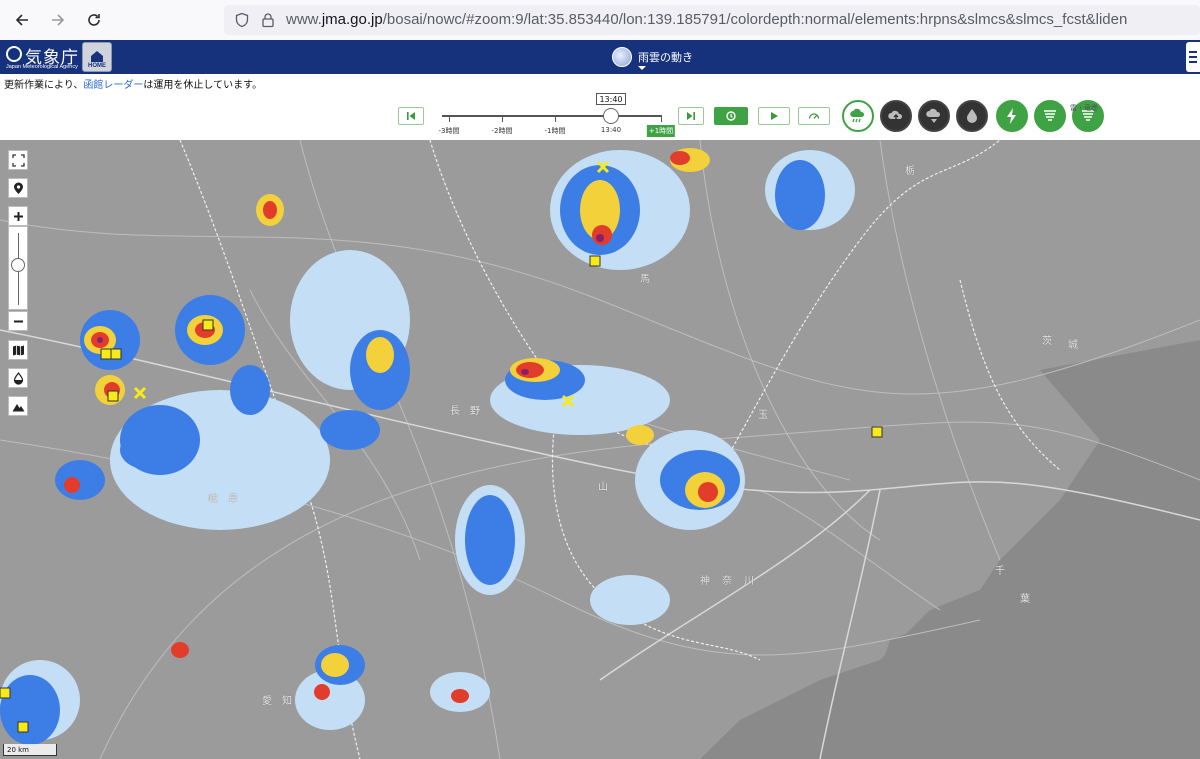  I want to click on color-depth-button, so click(18, 378).